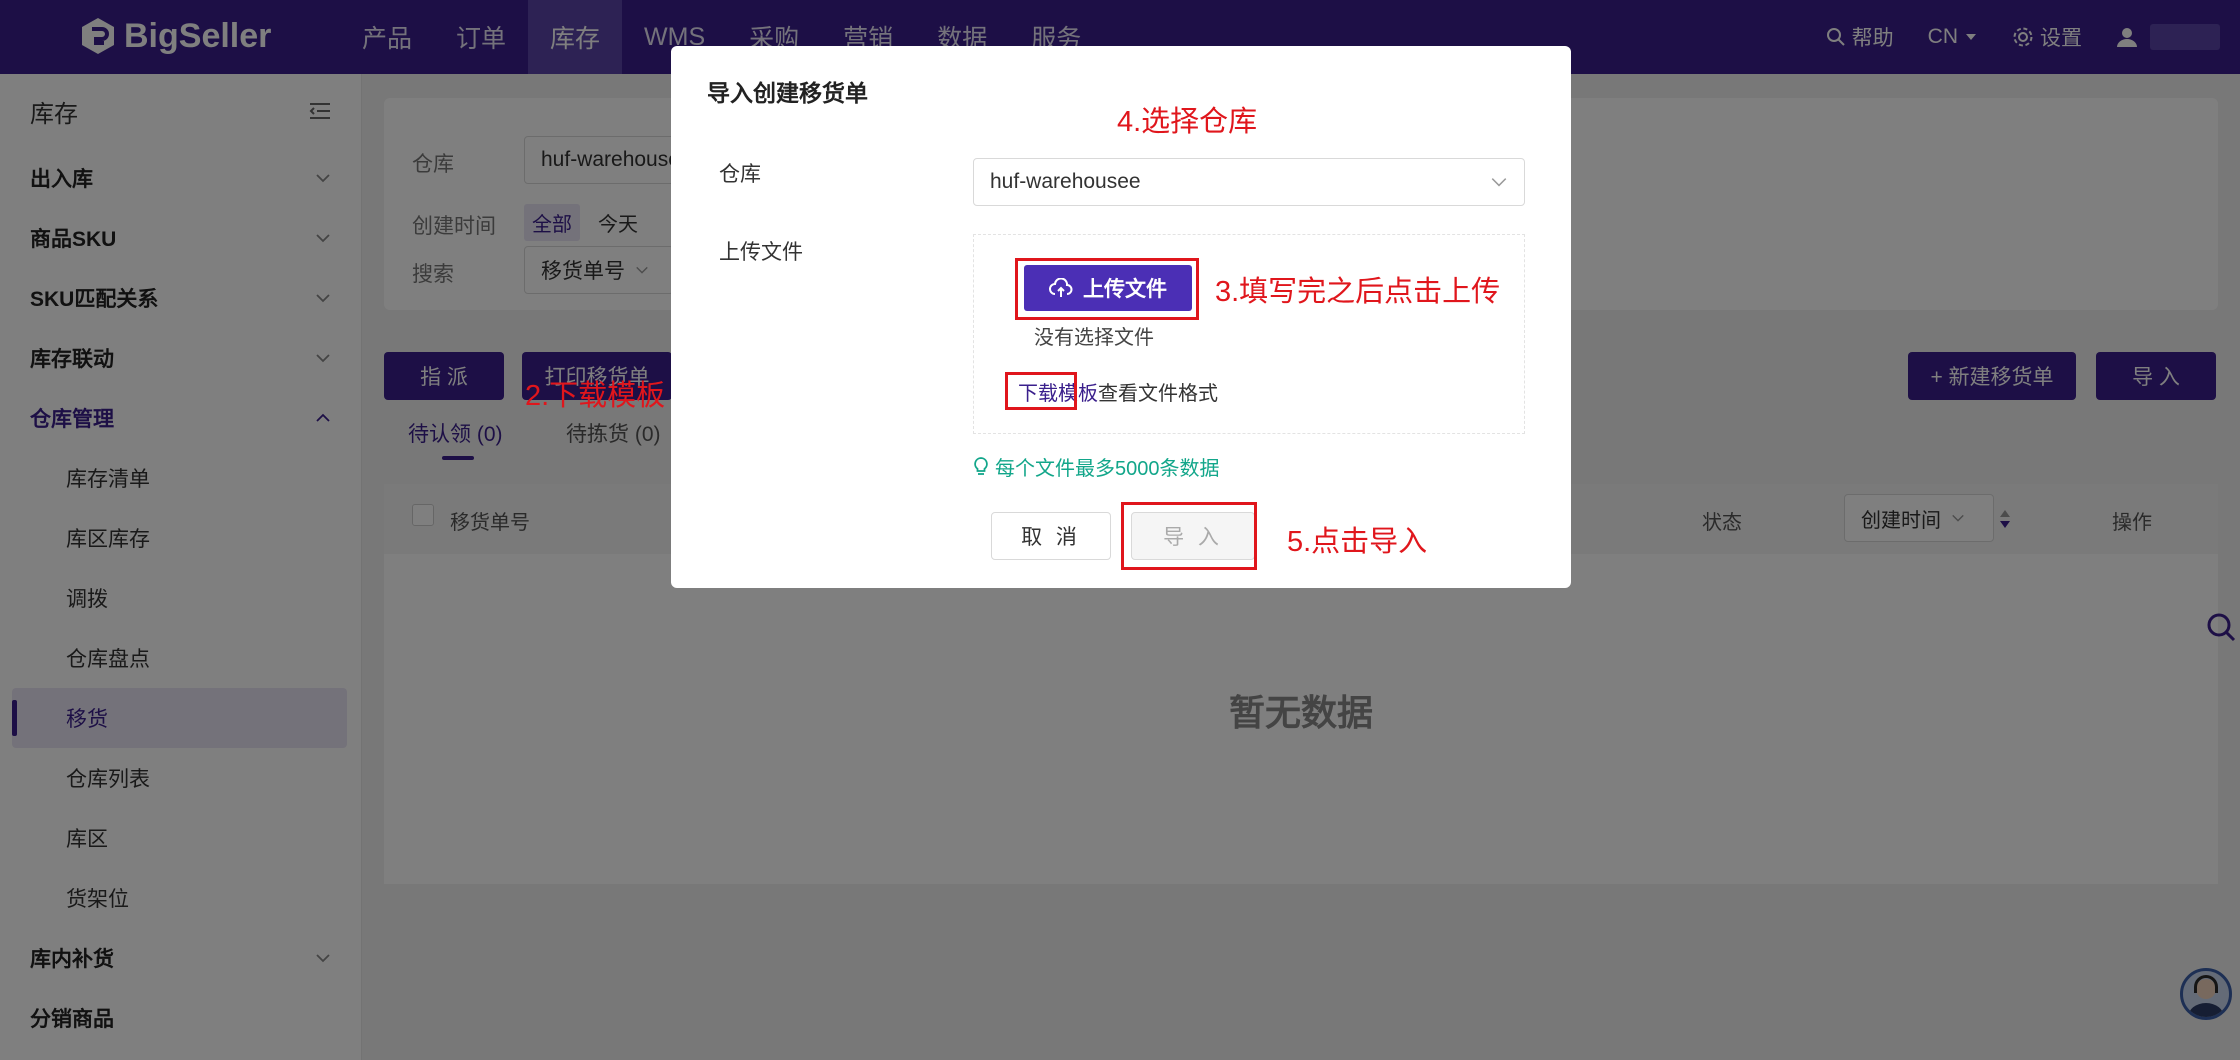  Describe the element at coordinates (787, 93) in the screenshot. I see `modal-title: 导入创建移货单` at that location.